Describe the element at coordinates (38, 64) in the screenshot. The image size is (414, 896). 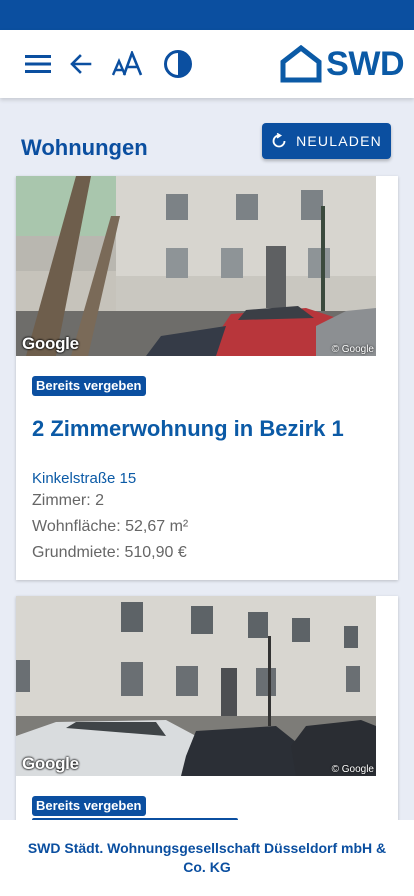
I see `menu-icon` at that location.